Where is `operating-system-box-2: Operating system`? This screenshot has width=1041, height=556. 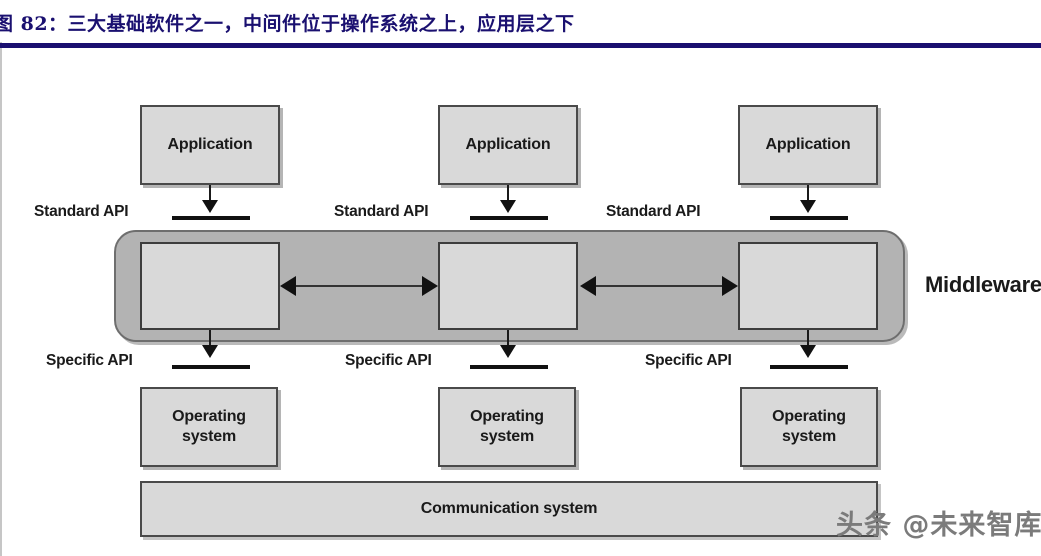 operating-system-box-2: Operating system is located at coordinates (507, 427).